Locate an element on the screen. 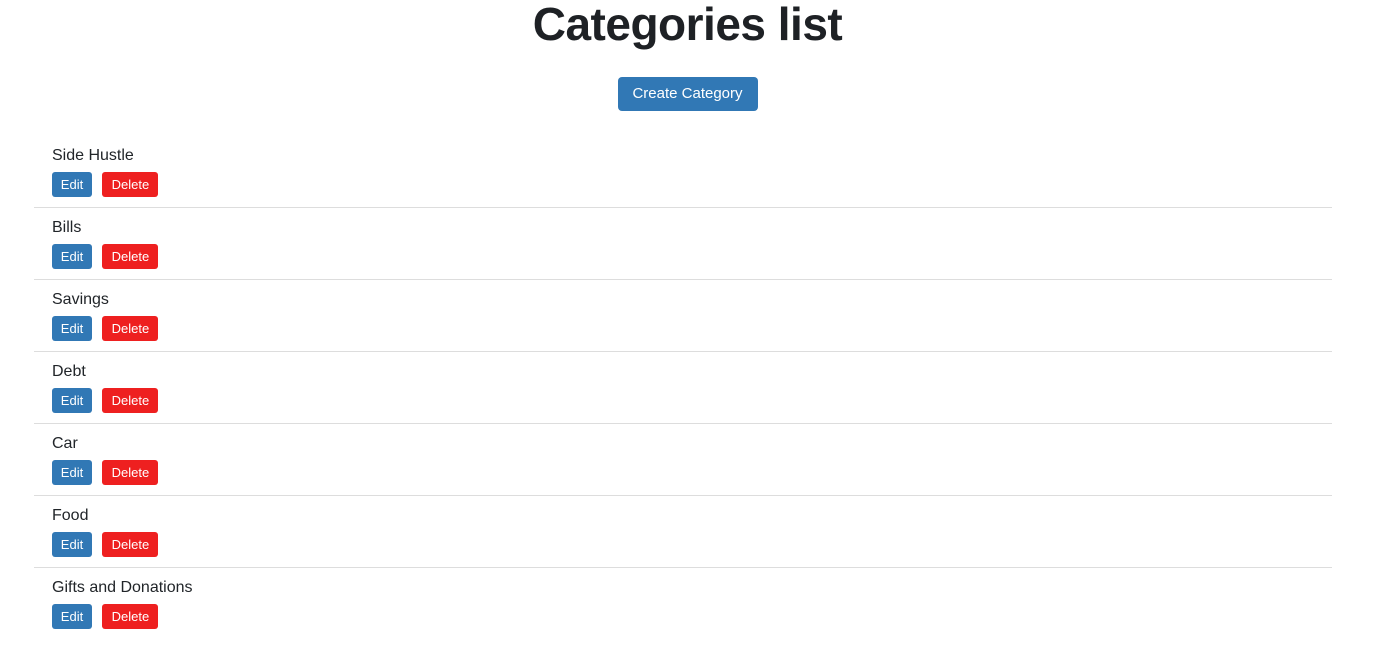 The height and width of the screenshot is (663, 1375). create-category-container: Create Category is located at coordinates (687, 94).